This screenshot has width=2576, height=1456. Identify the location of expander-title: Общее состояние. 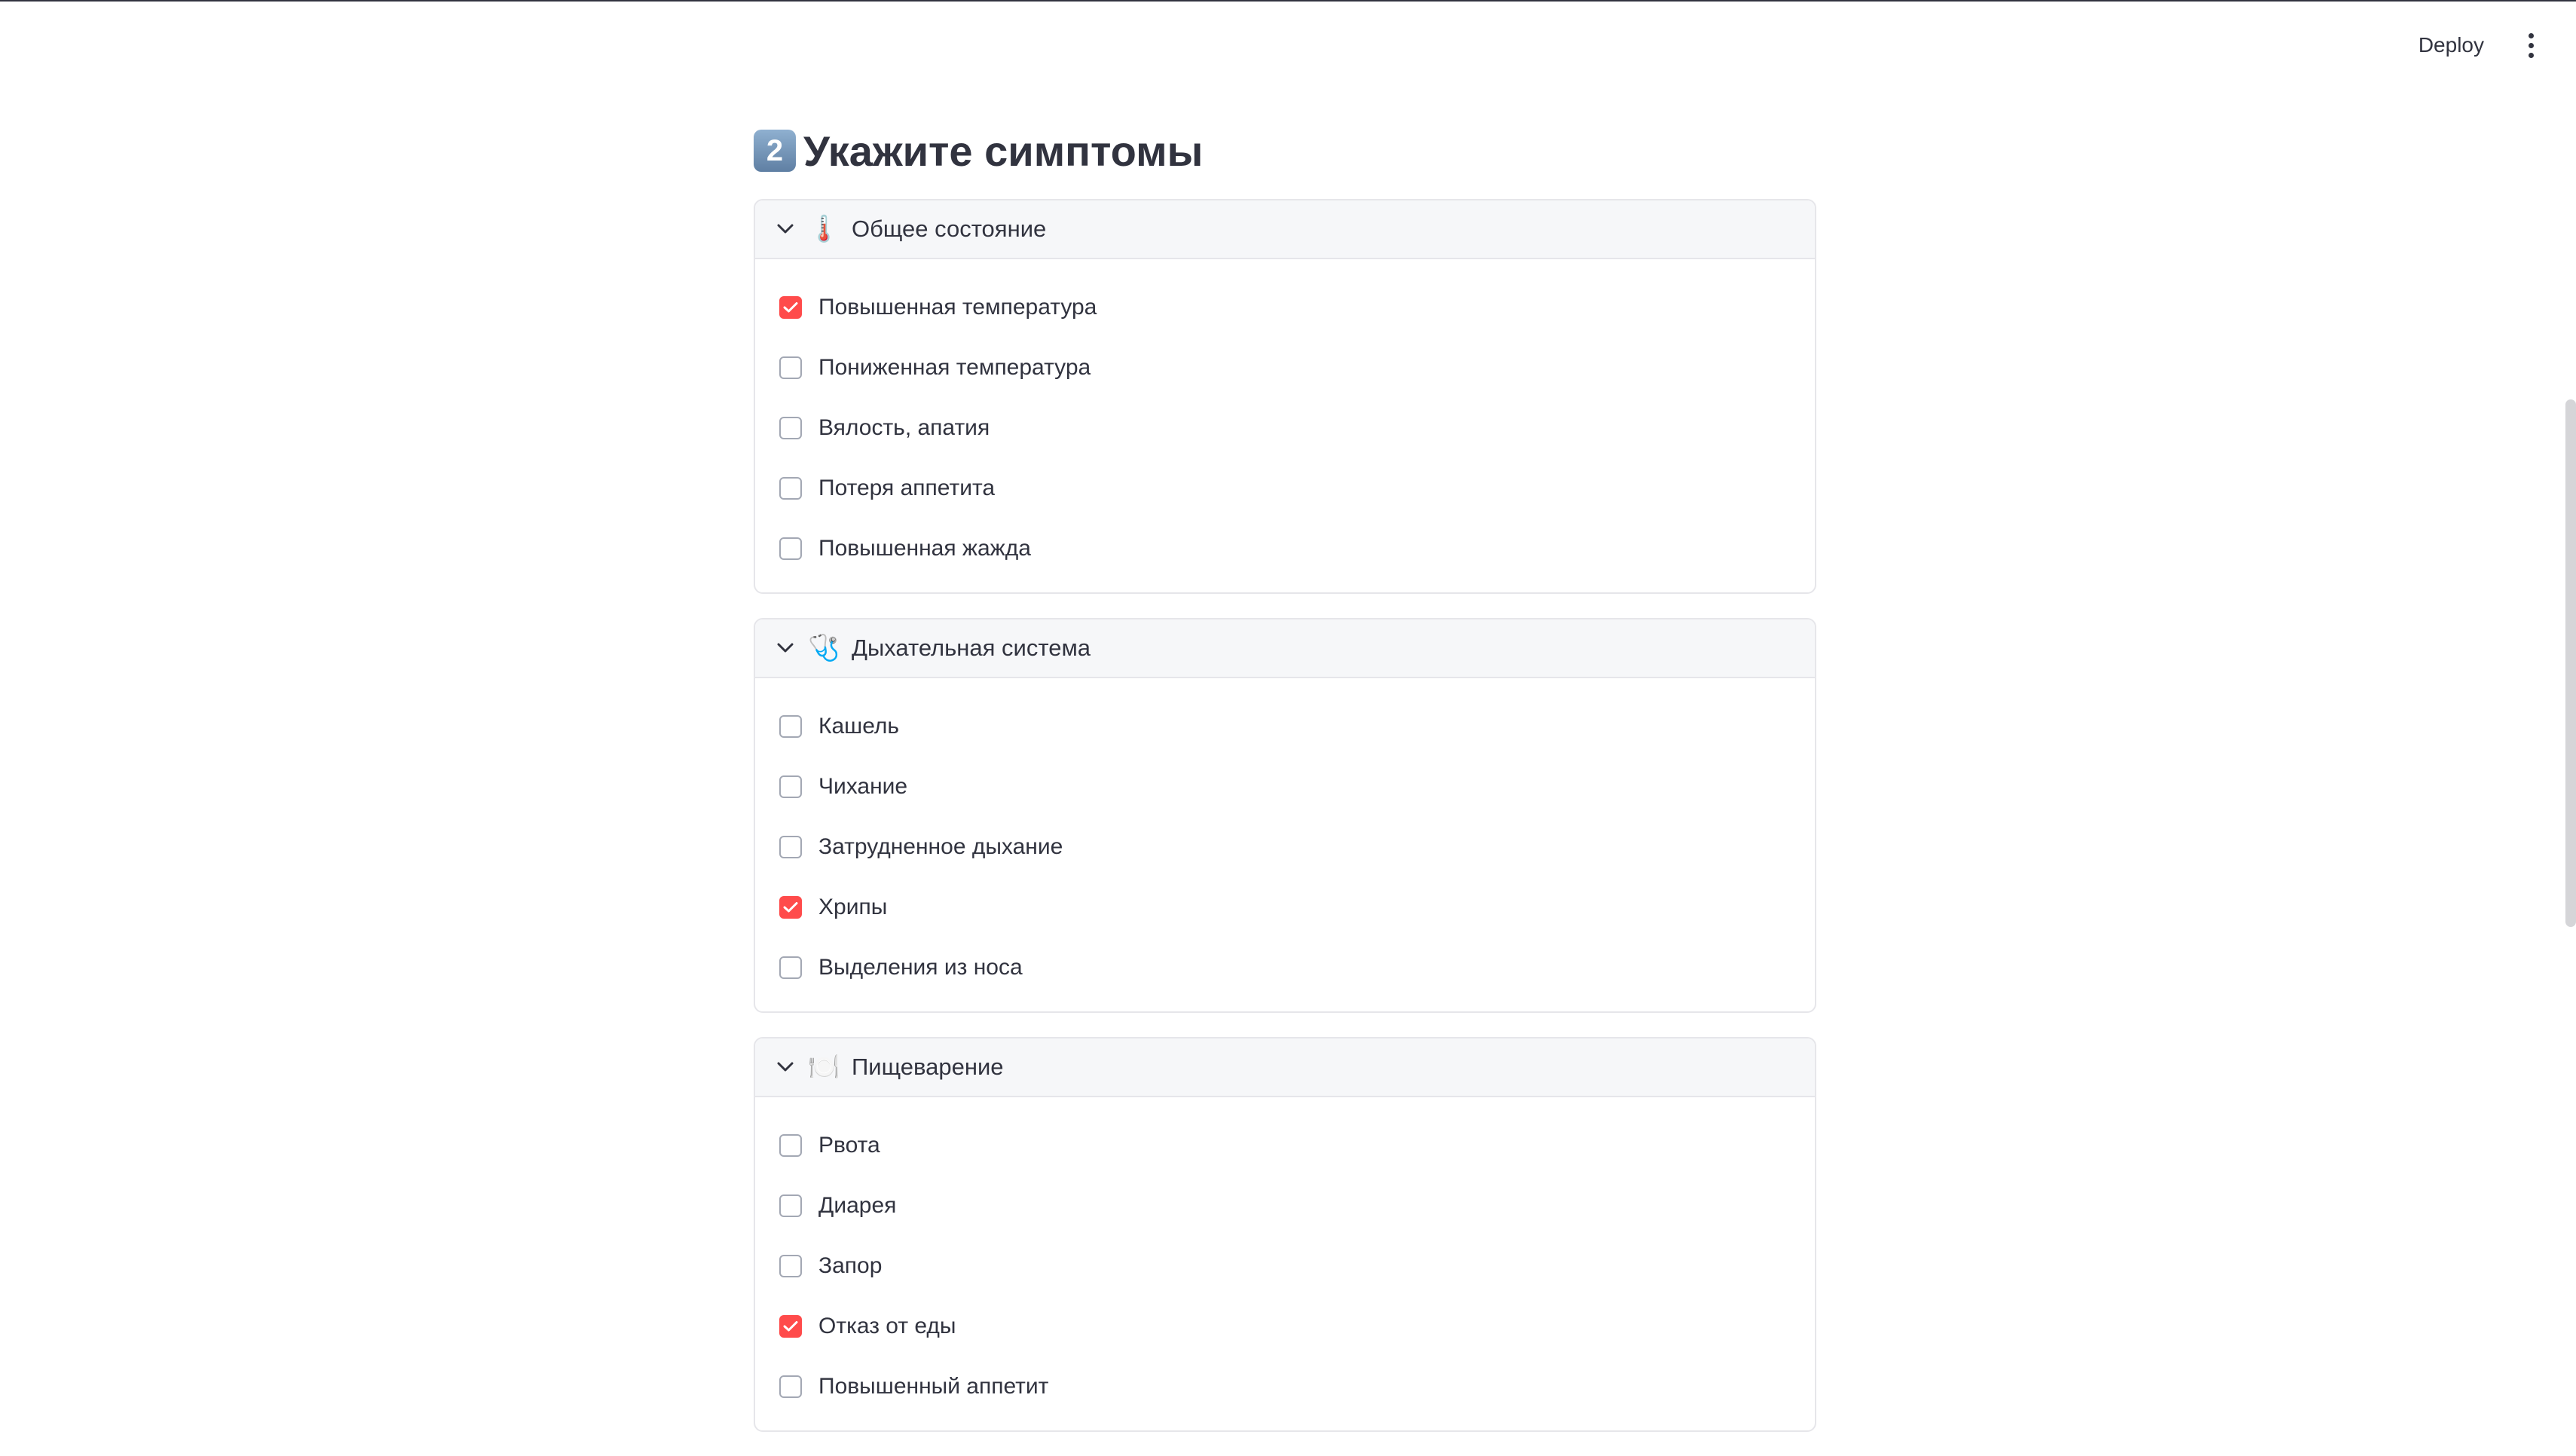
(949, 229).